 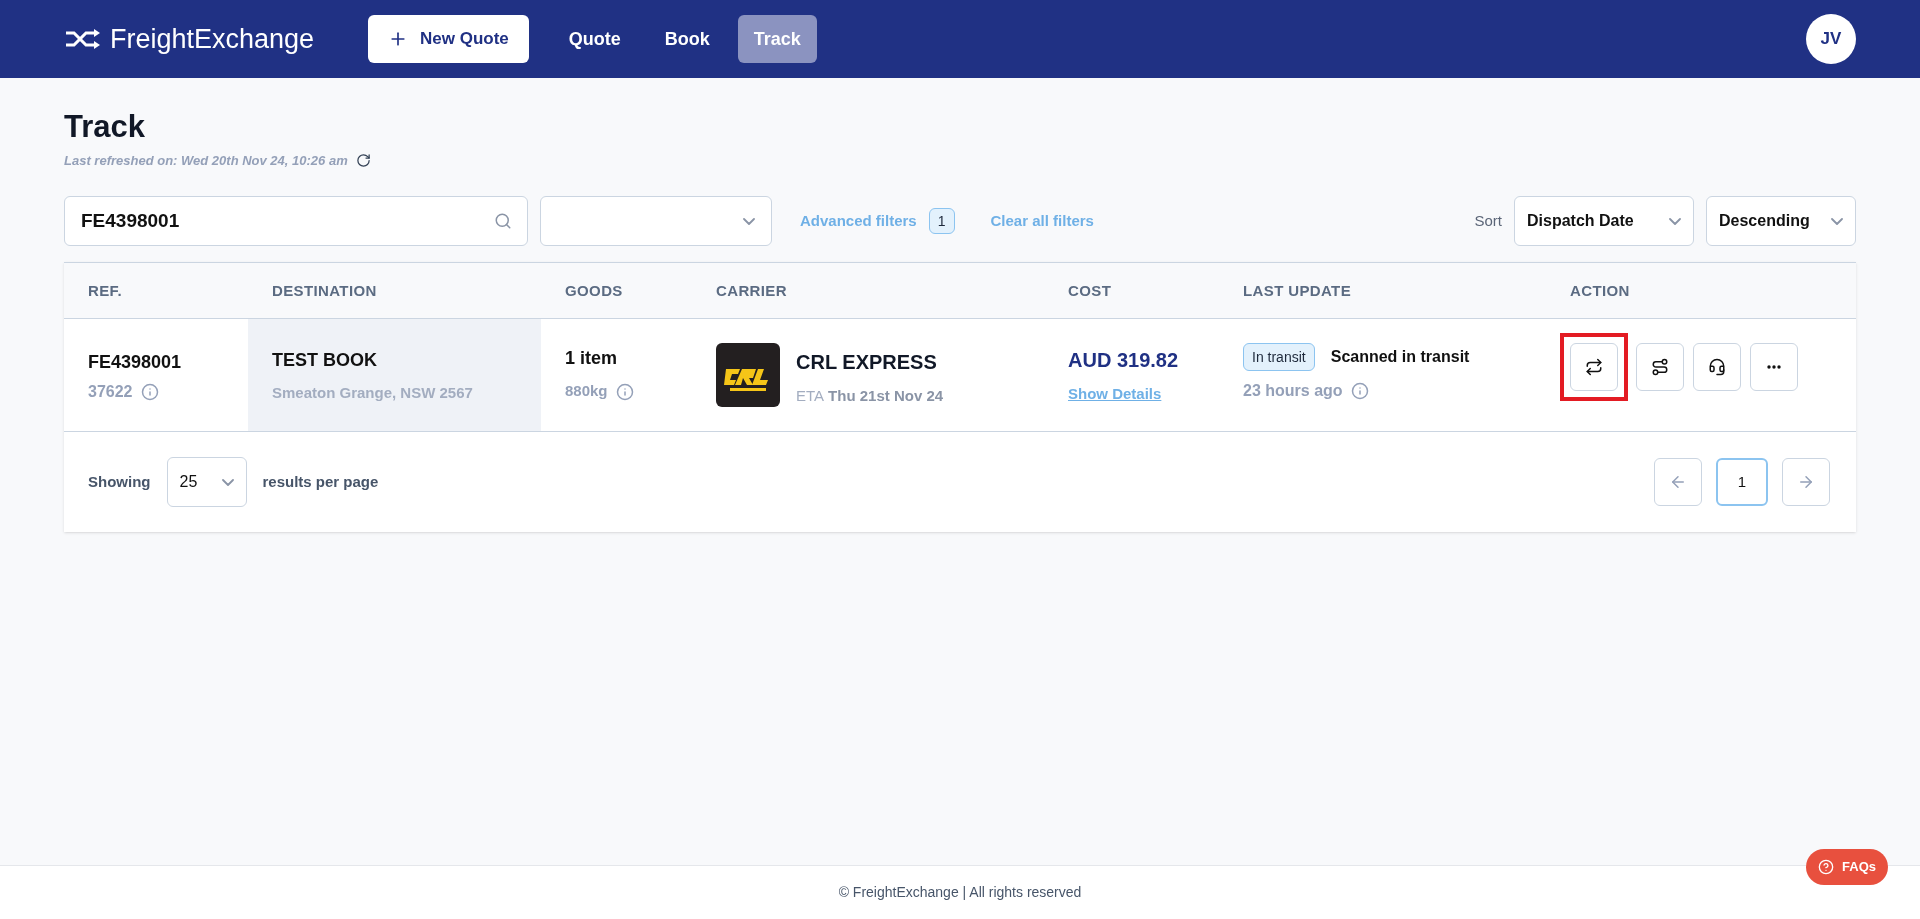 I want to click on column-header: LAST UPDATE, so click(x=1296, y=290).